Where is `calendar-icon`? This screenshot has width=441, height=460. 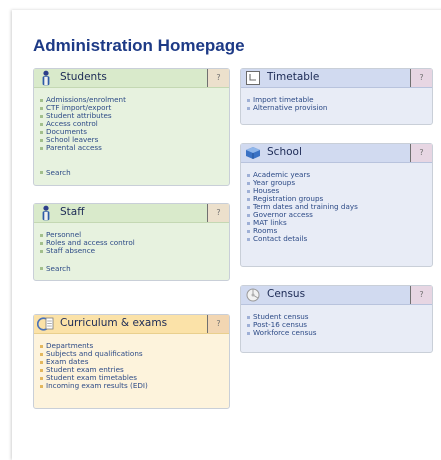
calendar-icon is located at coordinates (253, 78).